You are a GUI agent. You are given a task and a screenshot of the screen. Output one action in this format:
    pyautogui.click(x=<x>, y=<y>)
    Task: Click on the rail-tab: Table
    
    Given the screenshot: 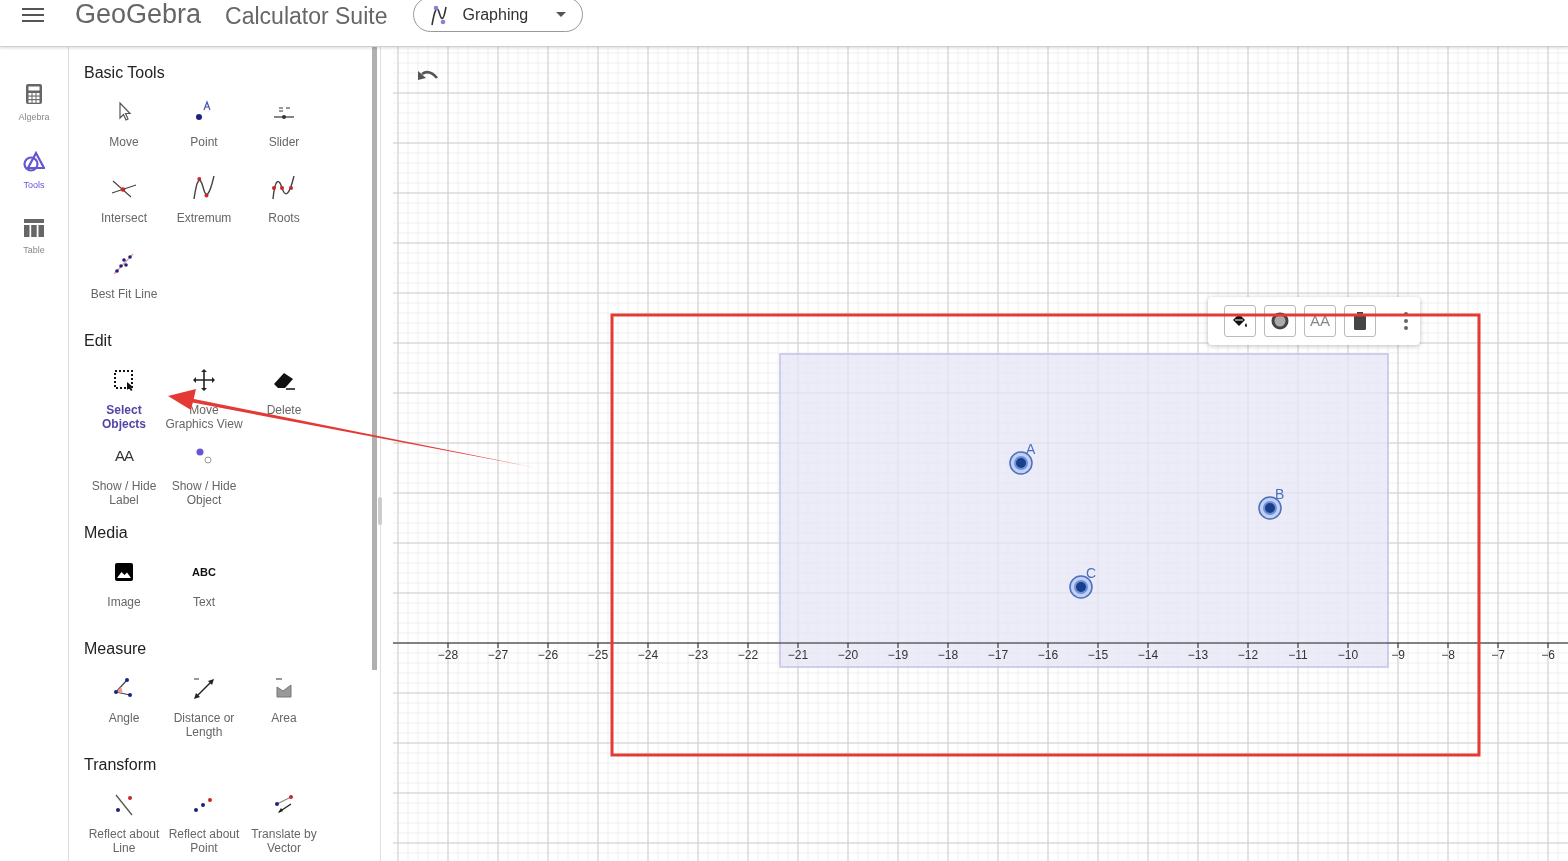 What is the action you would take?
    pyautogui.click(x=34, y=238)
    